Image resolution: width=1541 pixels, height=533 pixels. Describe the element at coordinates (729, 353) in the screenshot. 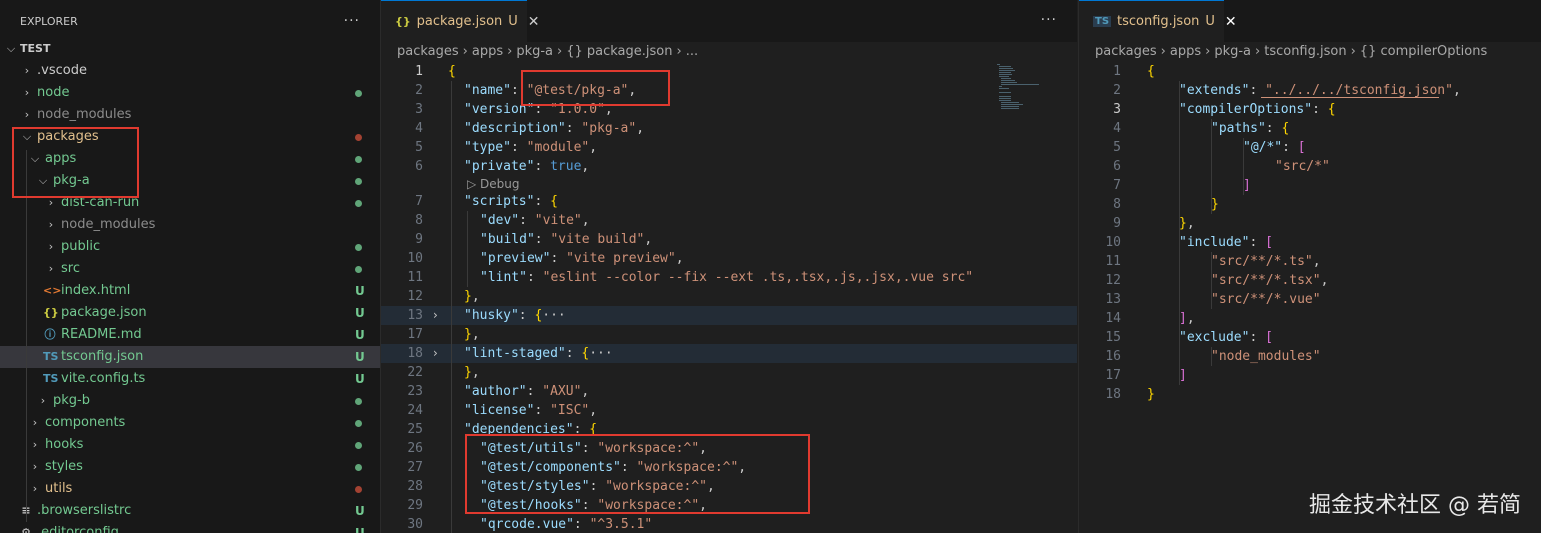

I see `code-line: 18 › "lint-staged": {···` at that location.